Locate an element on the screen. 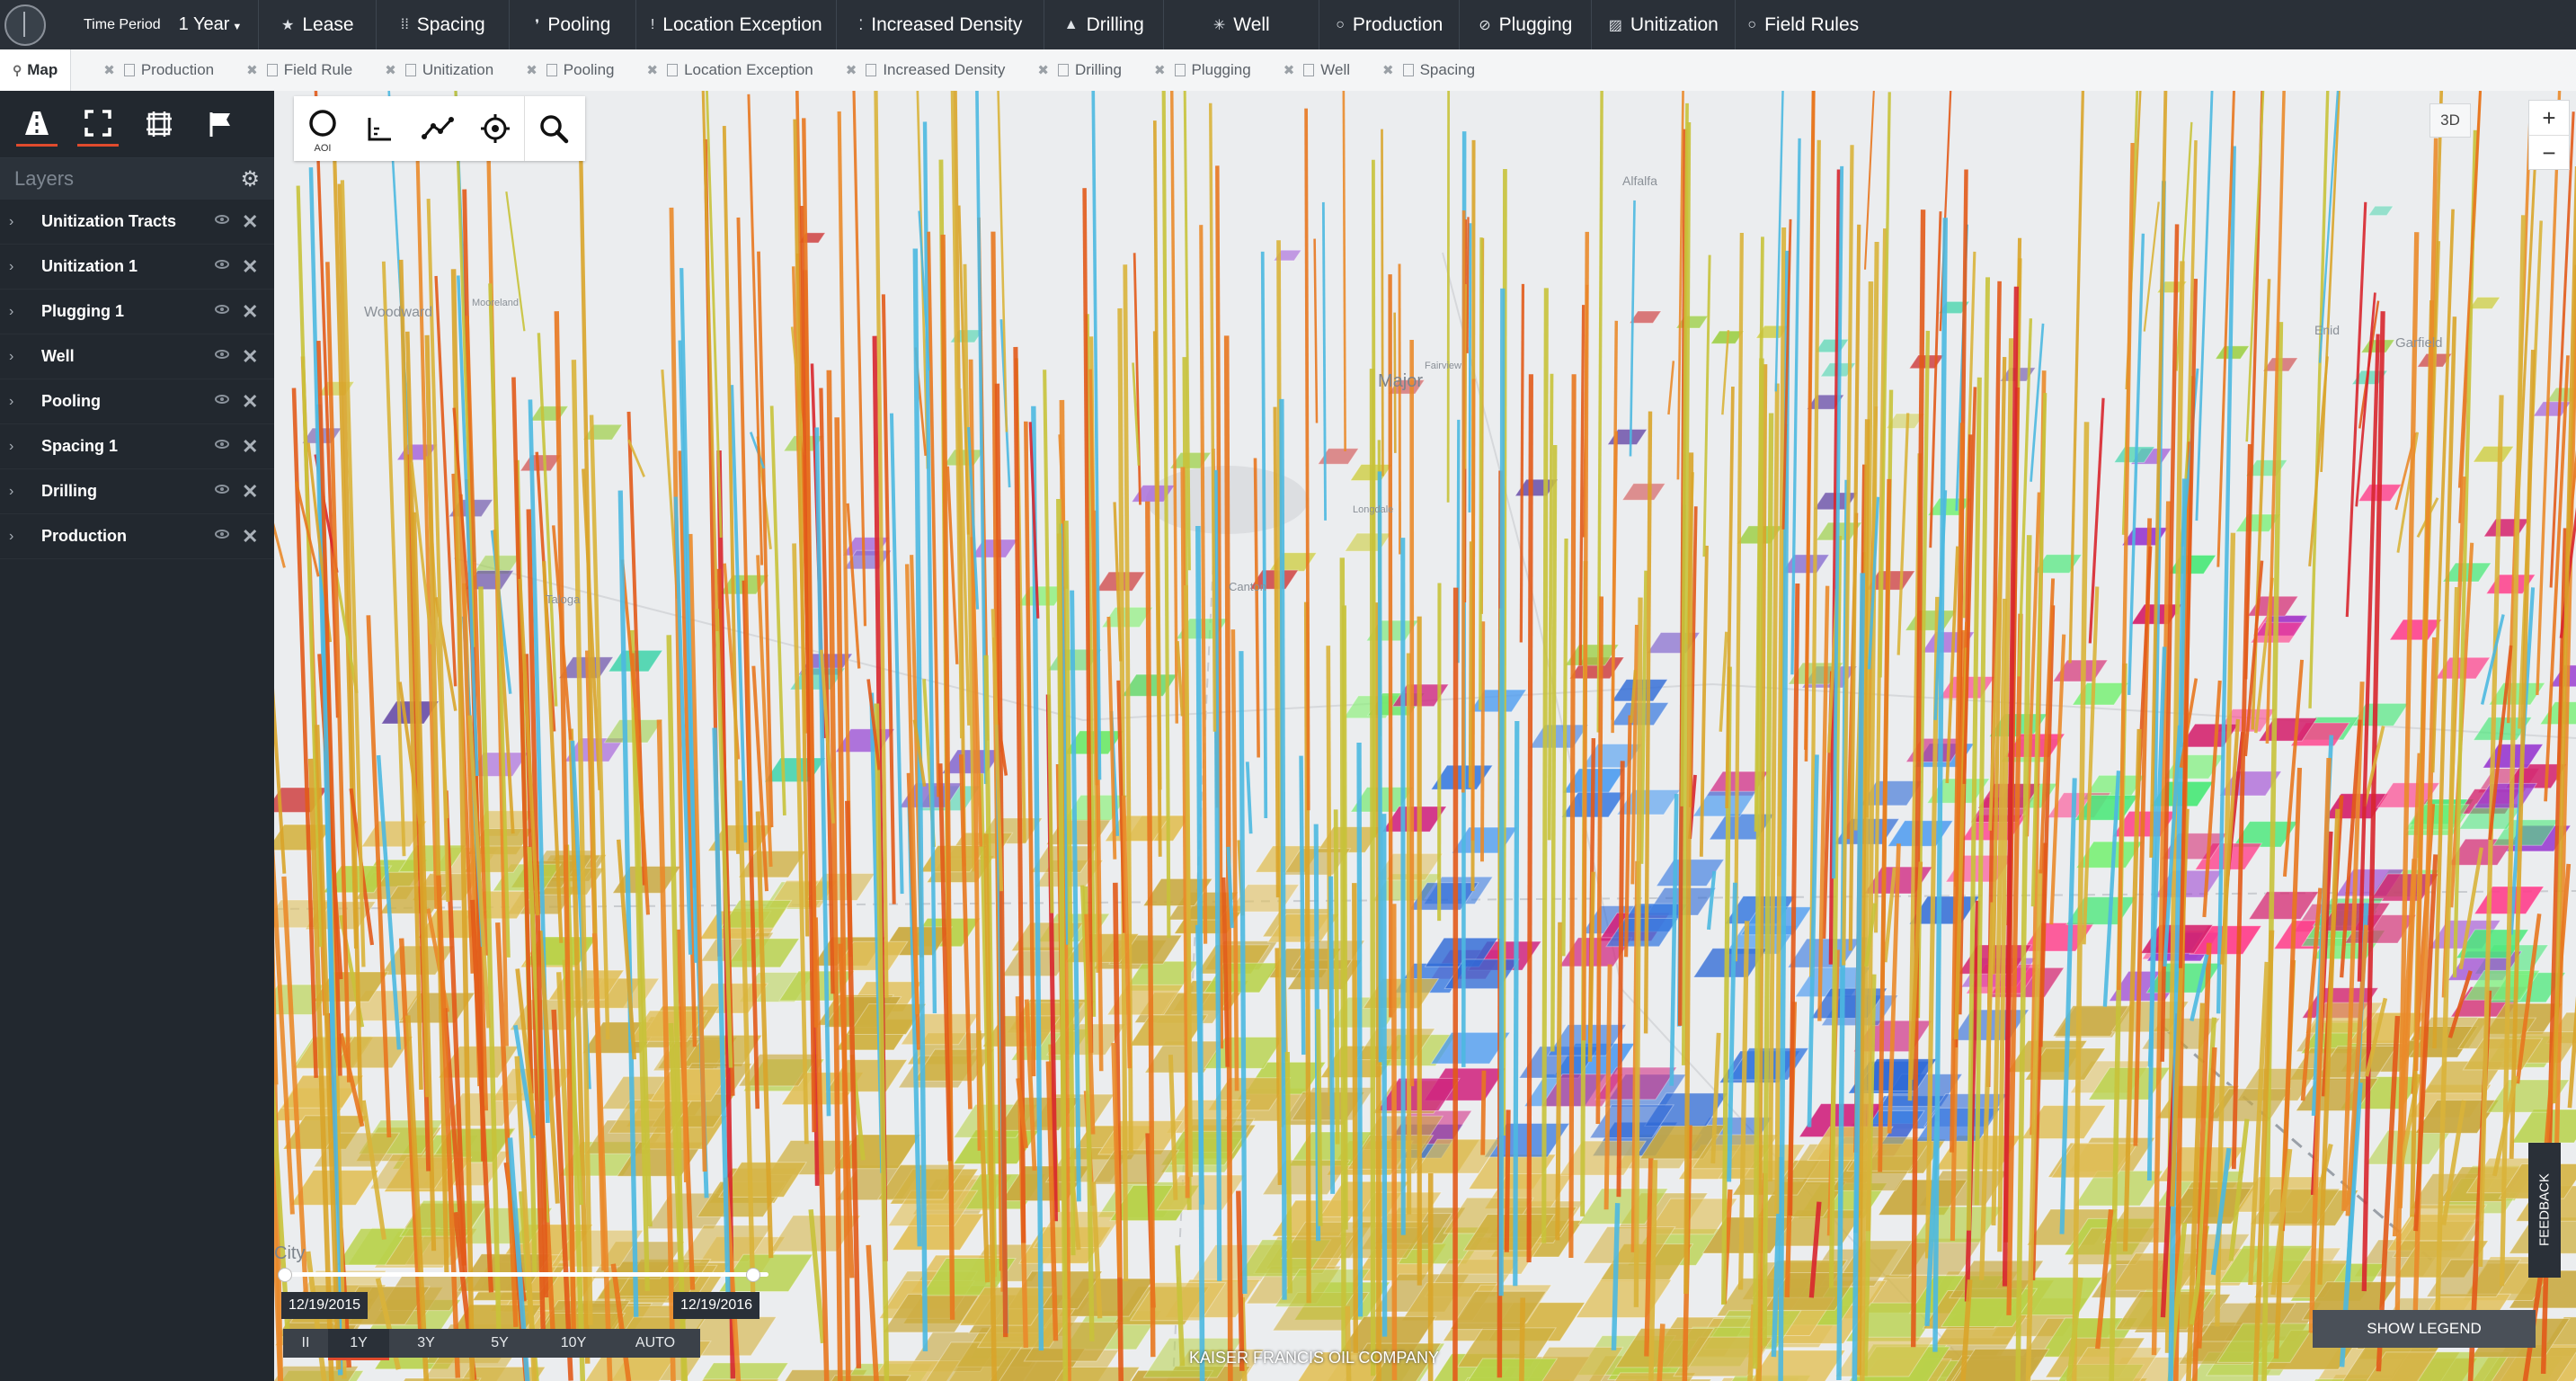  nav-location-exception-button: ! Location Exception is located at coordinates (735, 24).